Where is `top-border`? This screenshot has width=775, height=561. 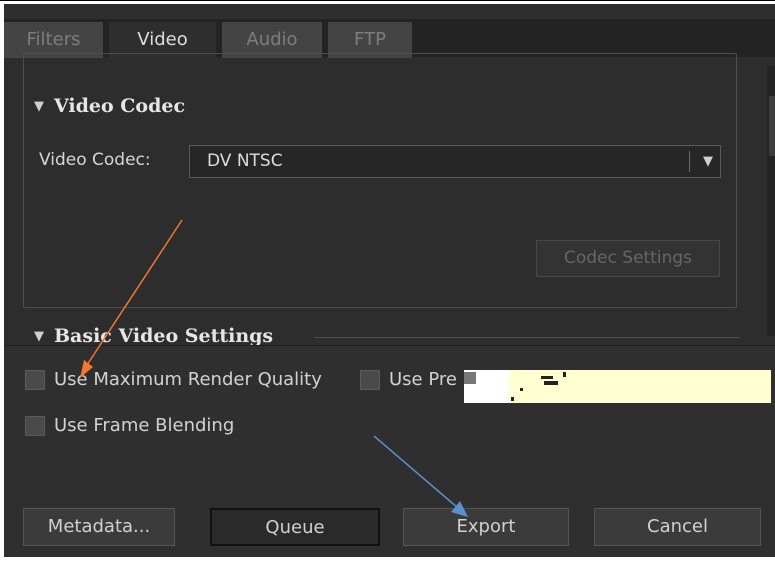
top-border is located at coordinates (387, 0).